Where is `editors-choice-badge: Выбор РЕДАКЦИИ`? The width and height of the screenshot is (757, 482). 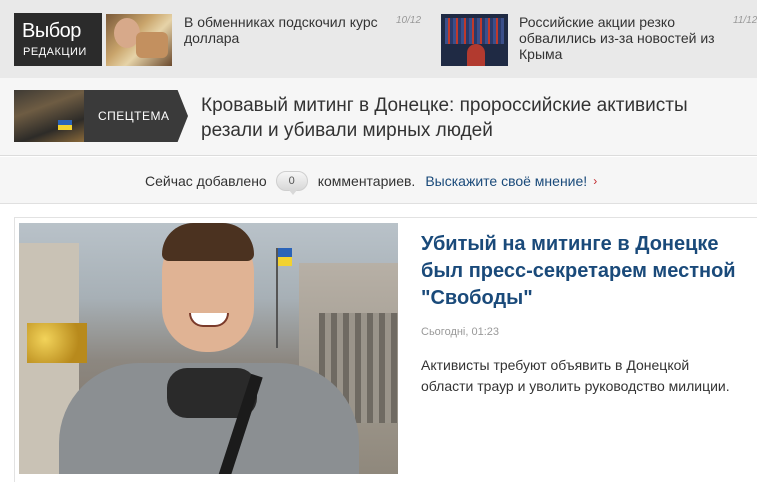 editors-choice-badge: Выбор РЕДАКЦИИ is located at coordinates (58, 39).